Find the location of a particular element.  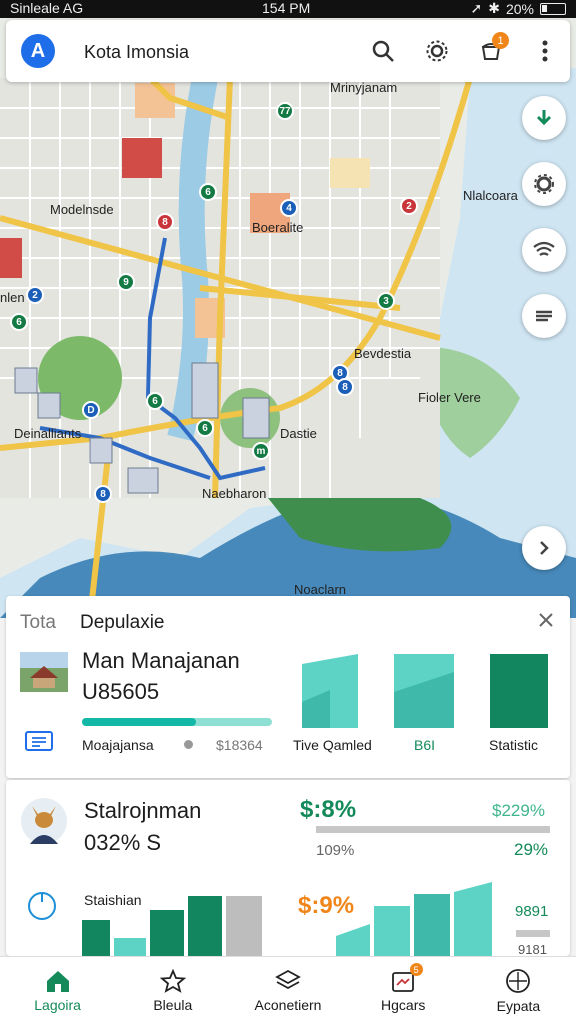

battery-percent: 20% is located at coordinates (519, 8).